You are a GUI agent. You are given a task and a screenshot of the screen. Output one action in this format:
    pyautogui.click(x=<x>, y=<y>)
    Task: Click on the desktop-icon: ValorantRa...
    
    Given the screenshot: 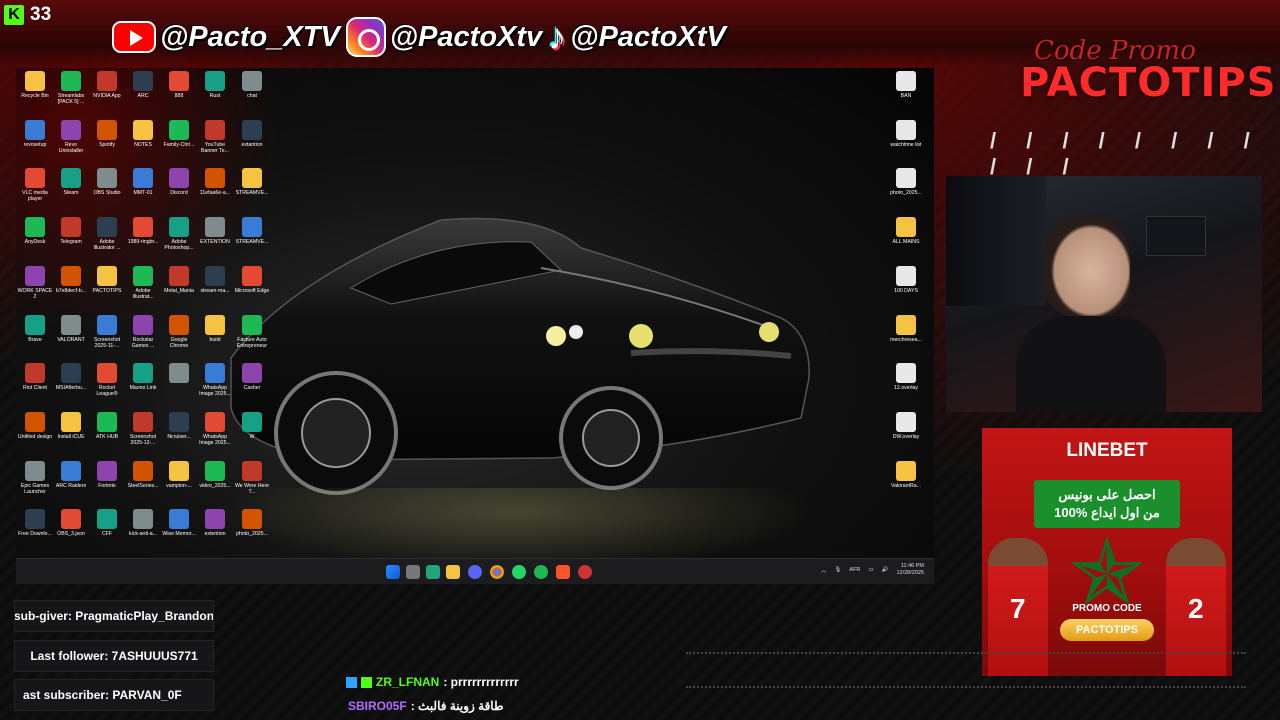 What is the action you would take?
    pyautogui.click(x=906, y=474)
    